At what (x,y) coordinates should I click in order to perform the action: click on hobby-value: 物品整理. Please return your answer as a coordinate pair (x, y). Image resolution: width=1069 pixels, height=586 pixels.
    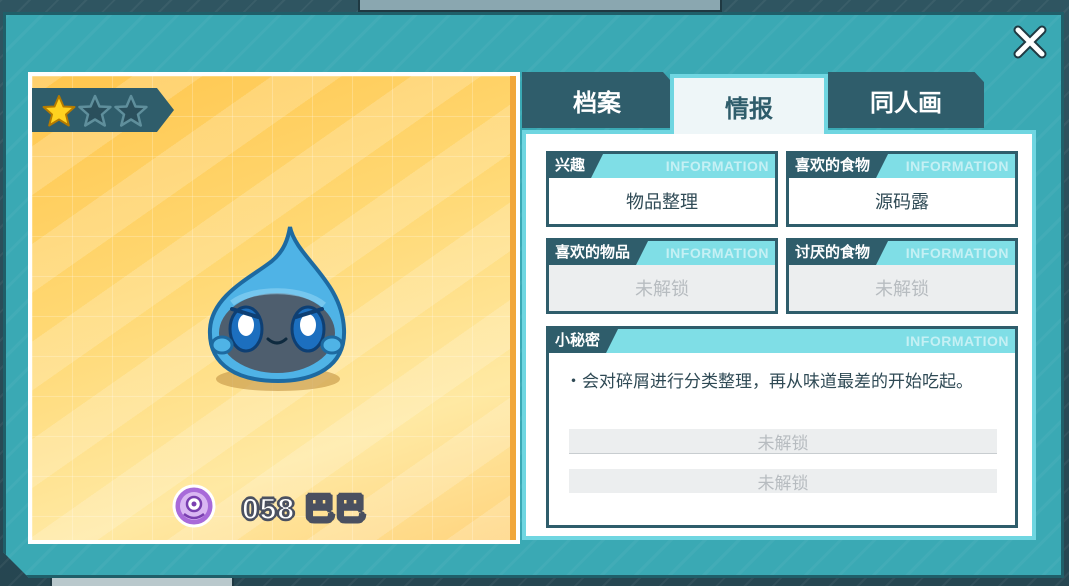
    Looking at the image, I should click on (662, 202).